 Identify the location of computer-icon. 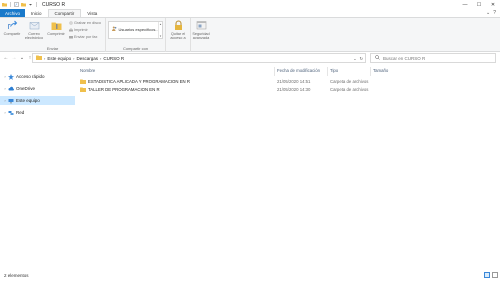
(11, 101).